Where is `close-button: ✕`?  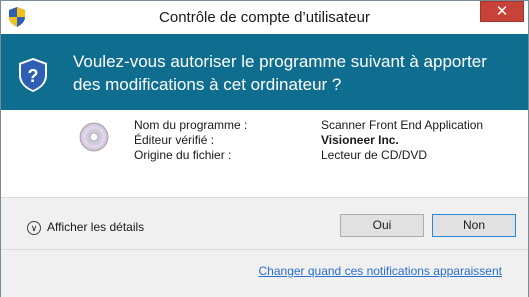
close-button: ✕ is located at coordinates (502, 11).